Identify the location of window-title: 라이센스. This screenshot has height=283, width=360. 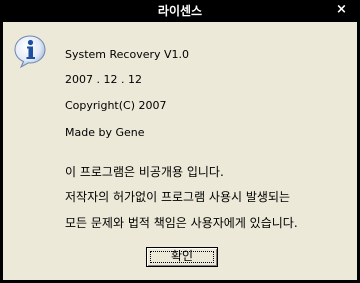
(180, 11).